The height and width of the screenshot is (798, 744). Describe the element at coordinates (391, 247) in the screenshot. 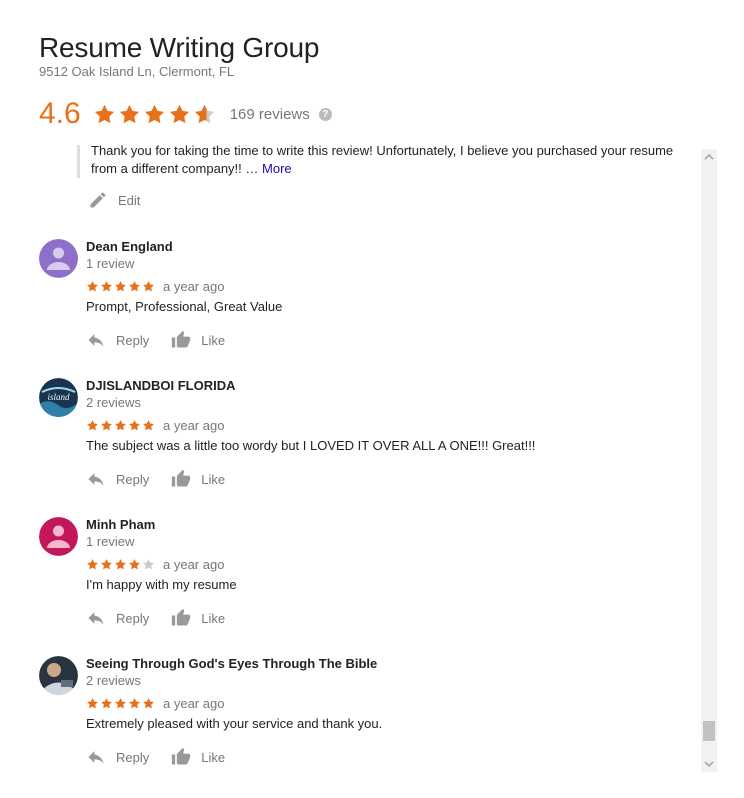

I see `reviewer-name: Dean England` at that location.